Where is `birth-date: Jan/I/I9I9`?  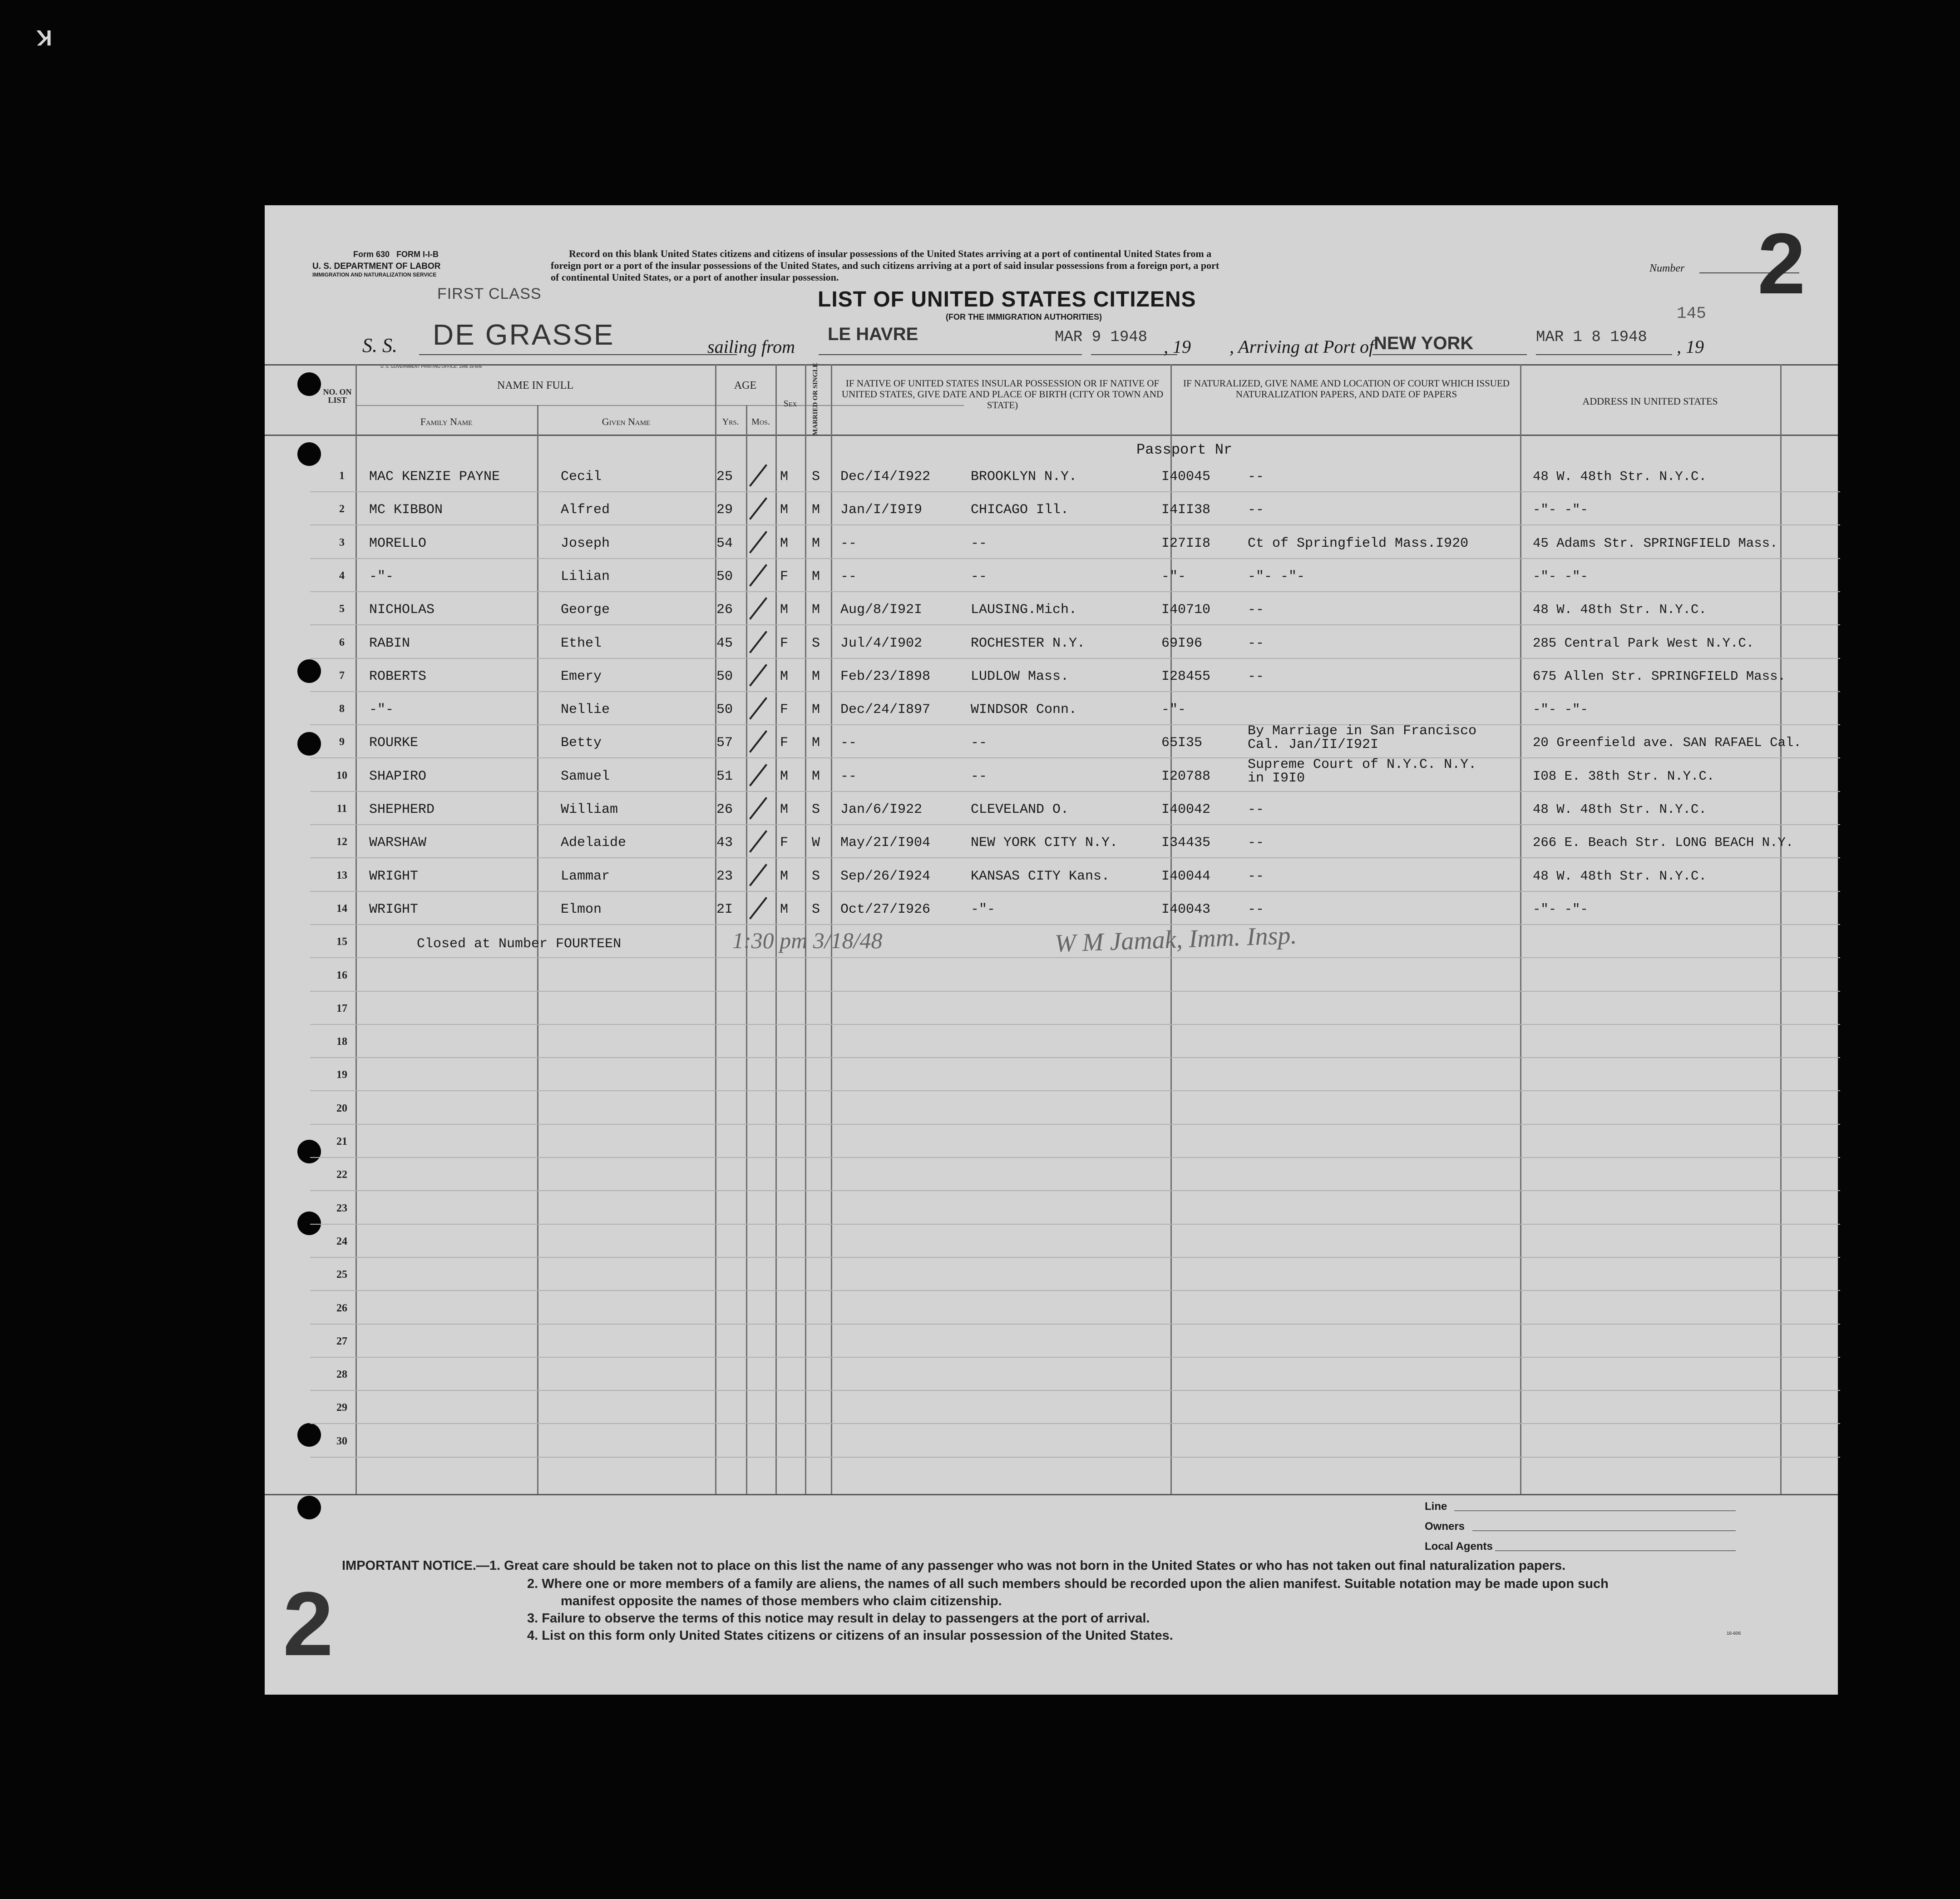
birth-date: Jan/I/I9I9 is located at coordinates (881, 510).